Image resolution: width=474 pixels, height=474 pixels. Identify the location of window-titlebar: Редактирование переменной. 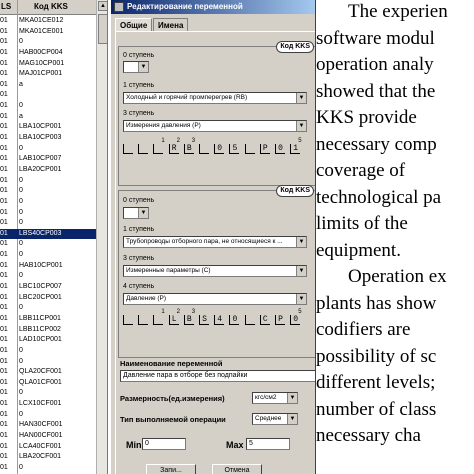
(213, 7).